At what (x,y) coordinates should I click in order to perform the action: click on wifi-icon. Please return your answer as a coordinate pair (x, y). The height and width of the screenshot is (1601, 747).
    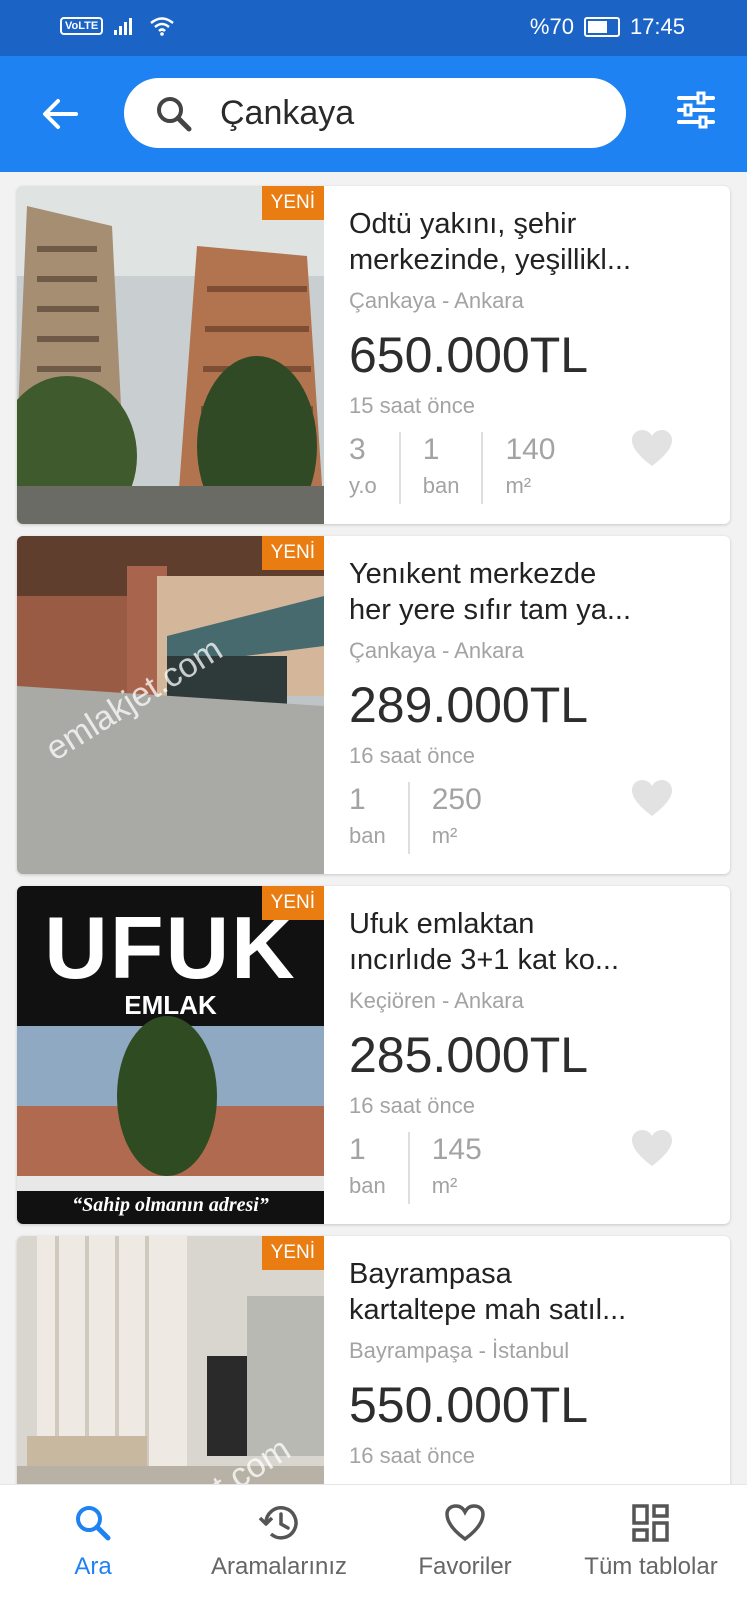
    Looking at the image, I should click on (162, 26).